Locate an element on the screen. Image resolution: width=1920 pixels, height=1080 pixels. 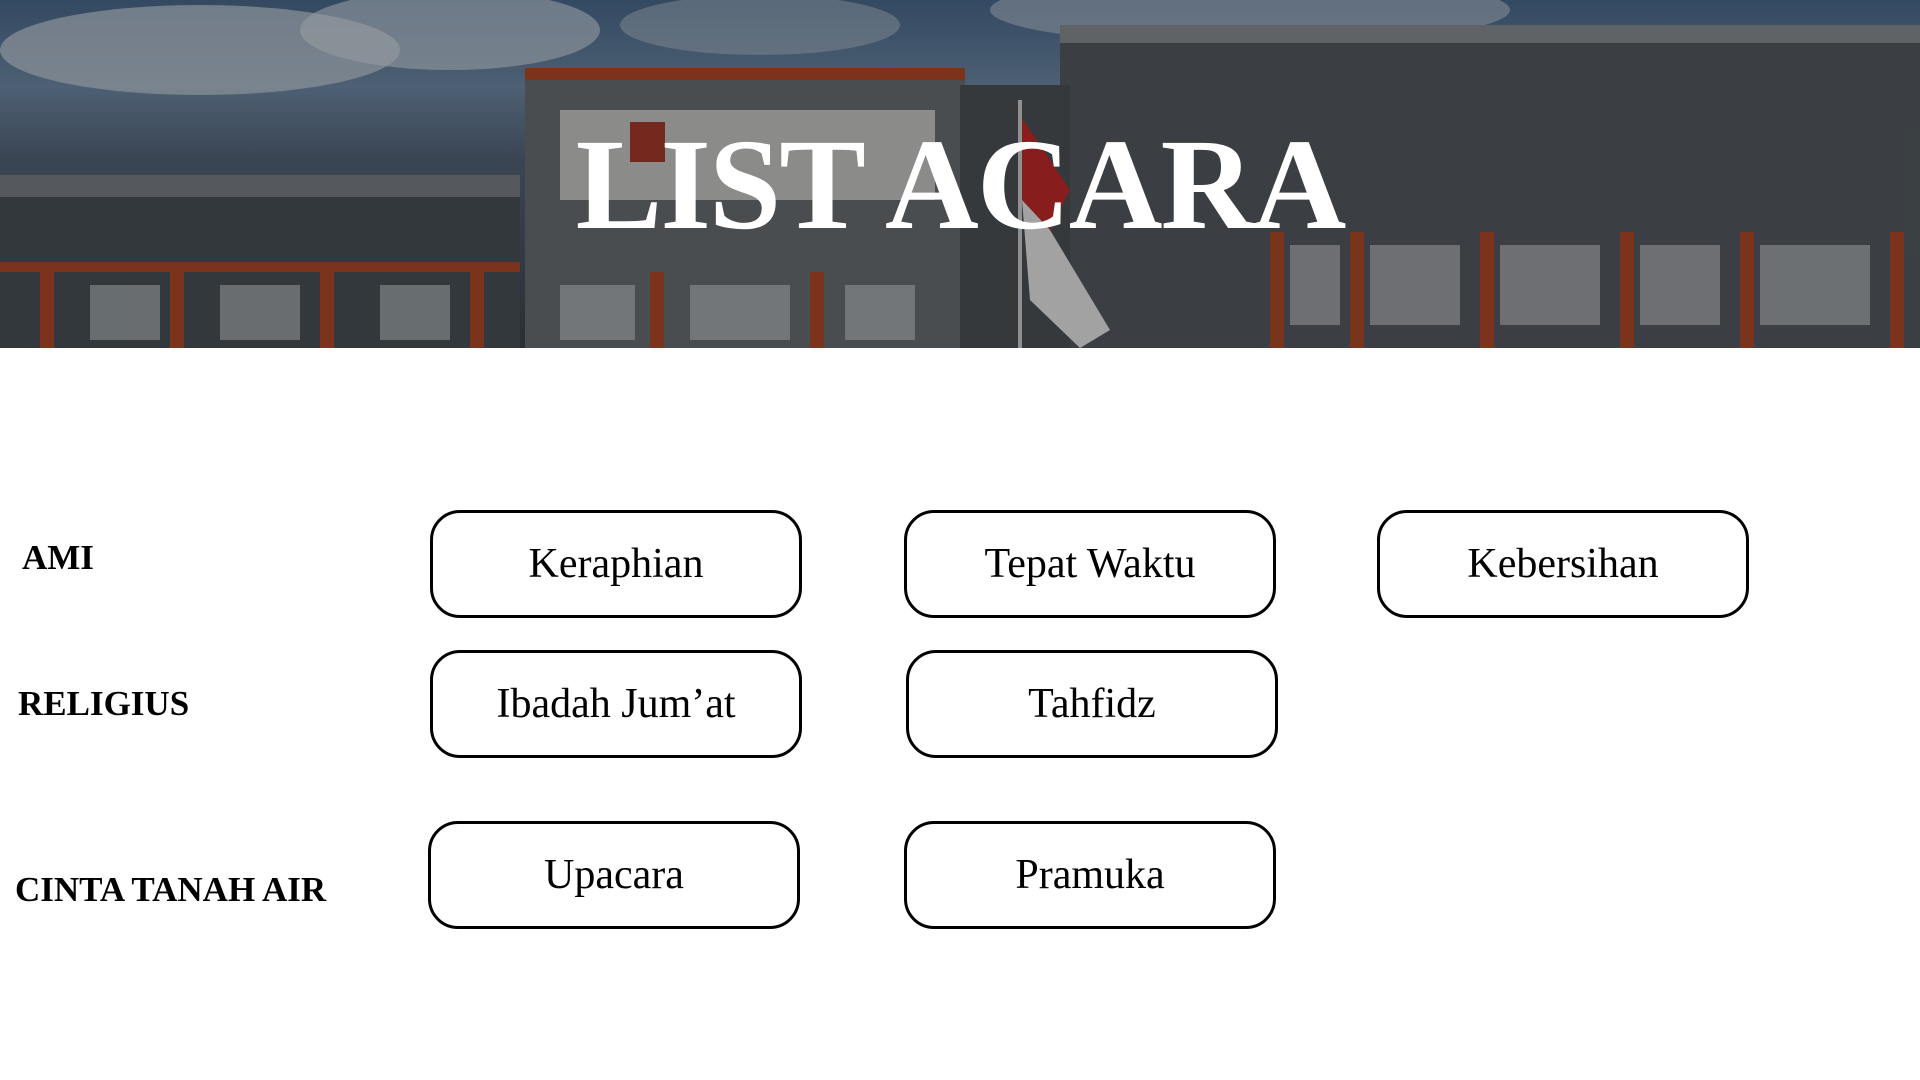
event-button-tepat-waktu: Tepat Waktu is located at coordinates (1090, 564).